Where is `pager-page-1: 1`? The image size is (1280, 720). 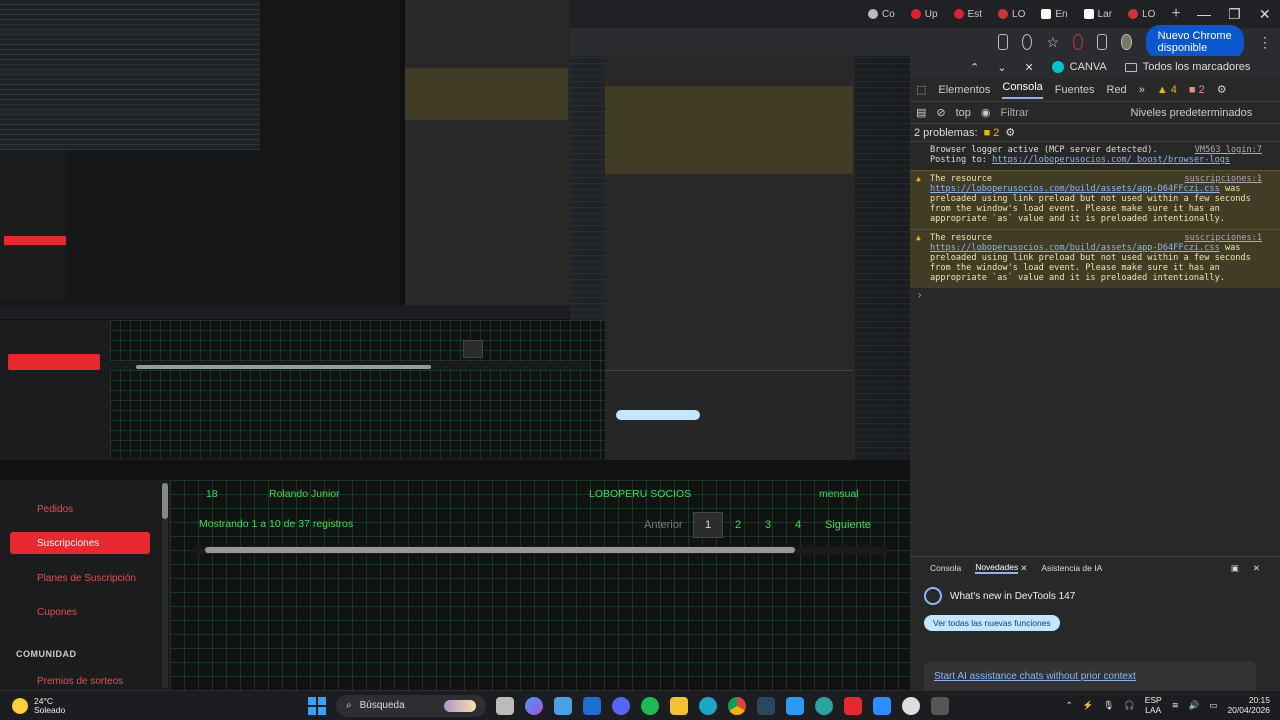 pager-page-1: 1 is located at coordinates (708, 525).